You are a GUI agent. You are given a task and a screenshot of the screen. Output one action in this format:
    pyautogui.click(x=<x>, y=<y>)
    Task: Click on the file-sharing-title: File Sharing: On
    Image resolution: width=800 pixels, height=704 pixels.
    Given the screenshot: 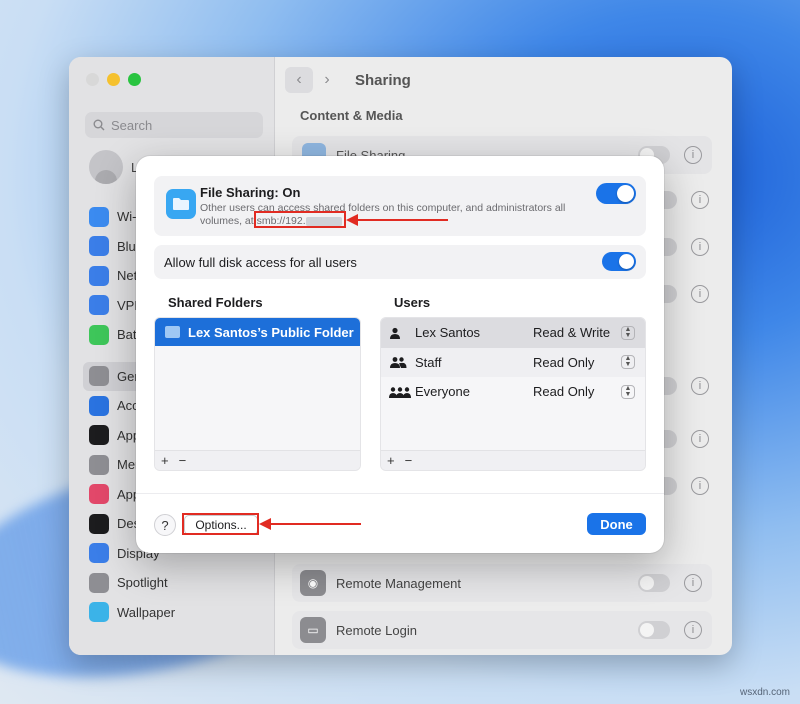 What is the action you would take?
    pyautogui.click(x=250, y=192)
    